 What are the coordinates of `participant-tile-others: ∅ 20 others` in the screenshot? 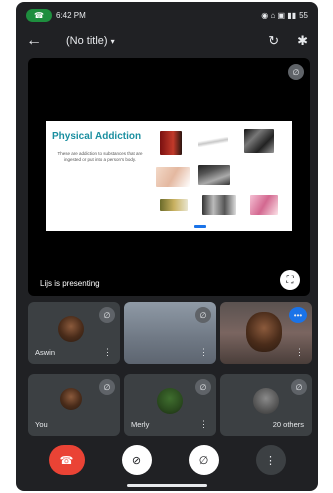 It's located at (266, 405).